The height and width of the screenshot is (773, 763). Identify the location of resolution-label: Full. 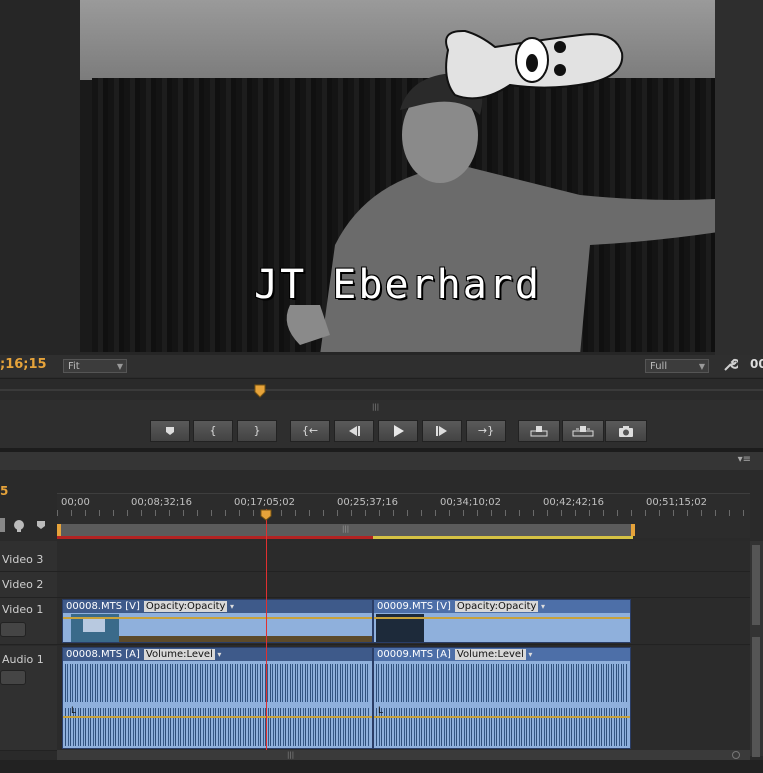
(659, 366).